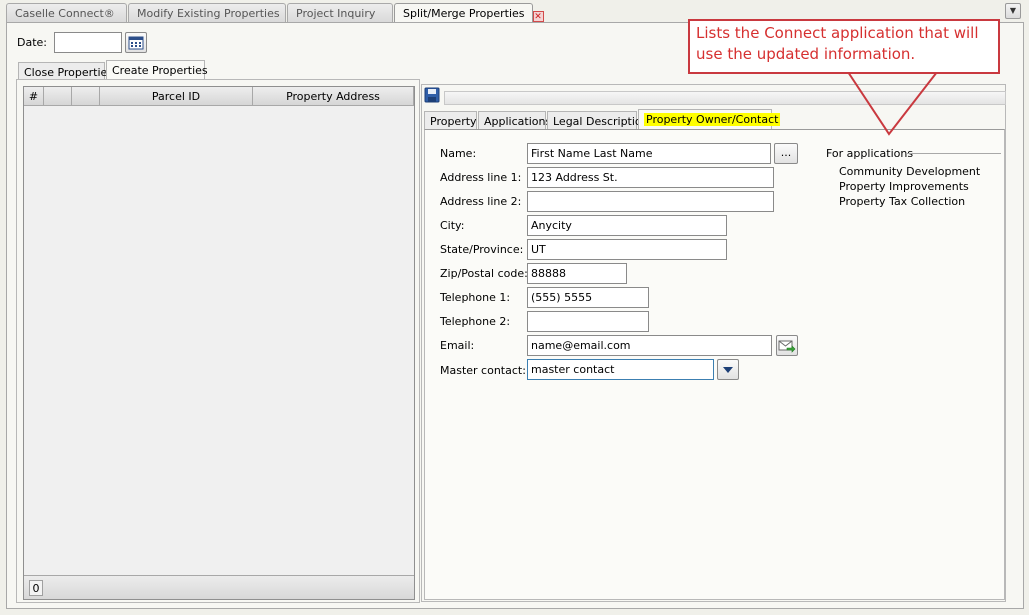 The width and height of the screenshot is (1029, 615). Describe the element at coordinates (32, 42) in the screenshot. I see `date-label: Date:` at that location.